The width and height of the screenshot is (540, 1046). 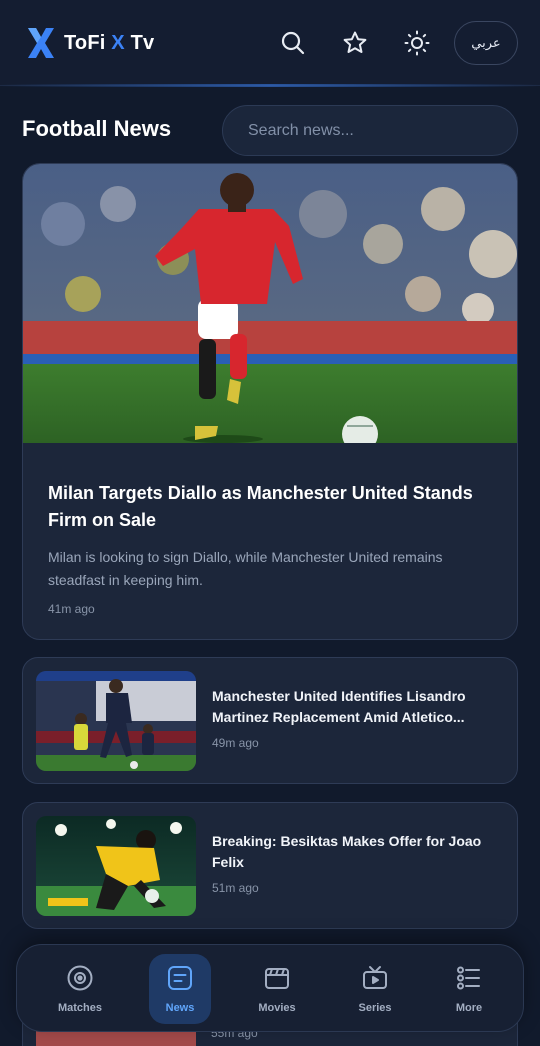 What do you see at coordinates (375, 977) in the screenshot?
I see `tv-icon` at bounding box center [375, 977].